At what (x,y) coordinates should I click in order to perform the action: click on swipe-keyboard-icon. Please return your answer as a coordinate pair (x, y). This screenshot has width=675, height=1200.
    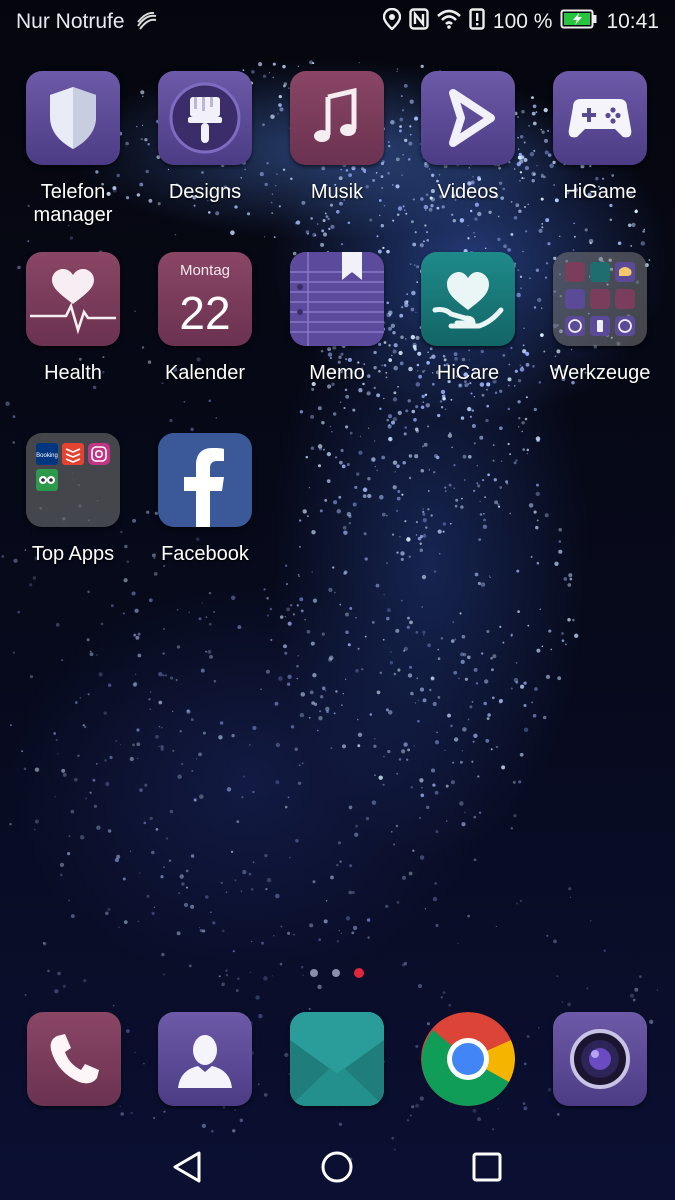
    Looking at the image, I should click on (147, 23).